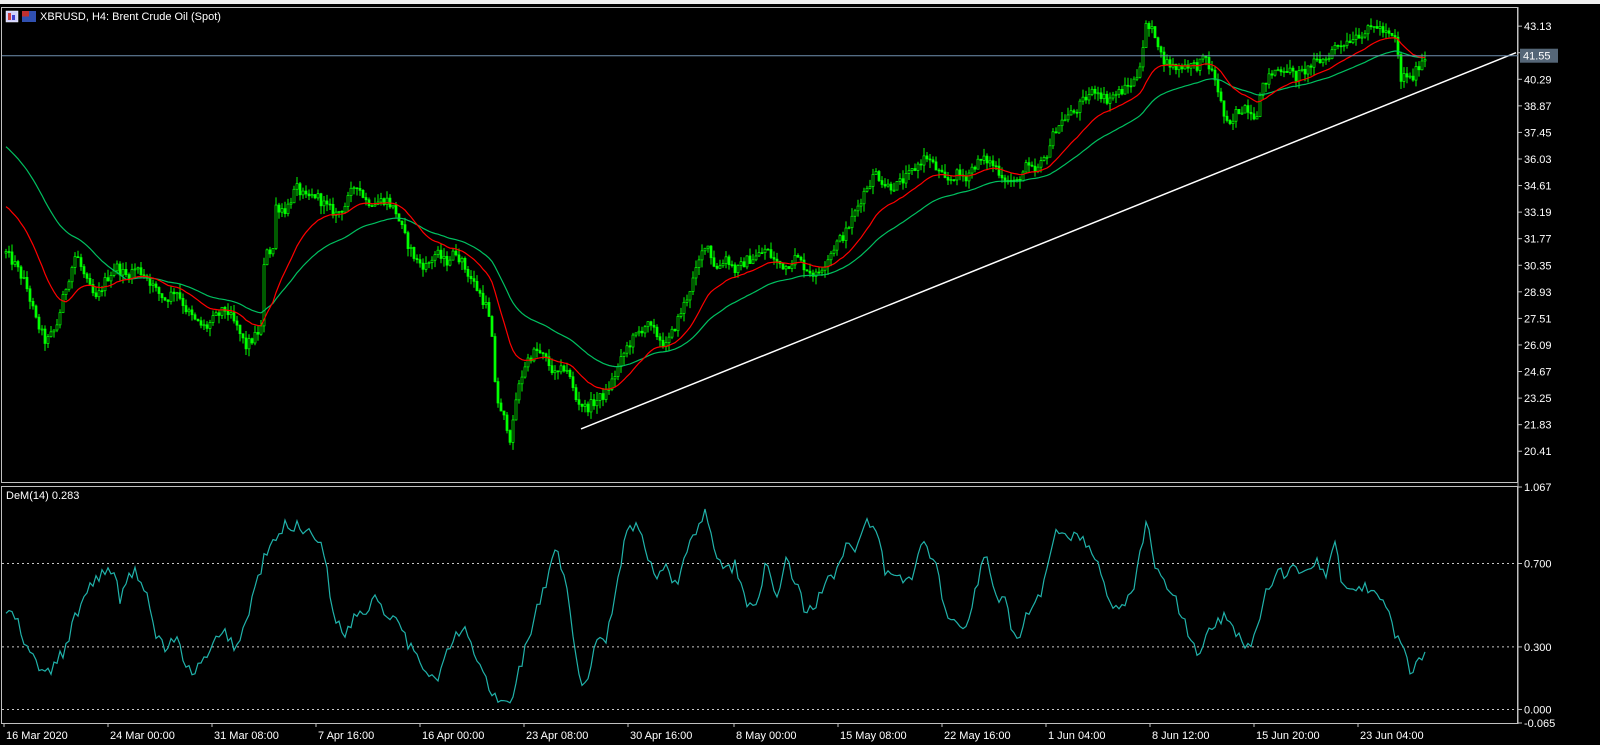 Image resolution: width=1600 pixels, height=745 pixels. Describe the element at coordinates (1538, 240) in the screenshot. I see `price-tick-label: 31.77` at that location.